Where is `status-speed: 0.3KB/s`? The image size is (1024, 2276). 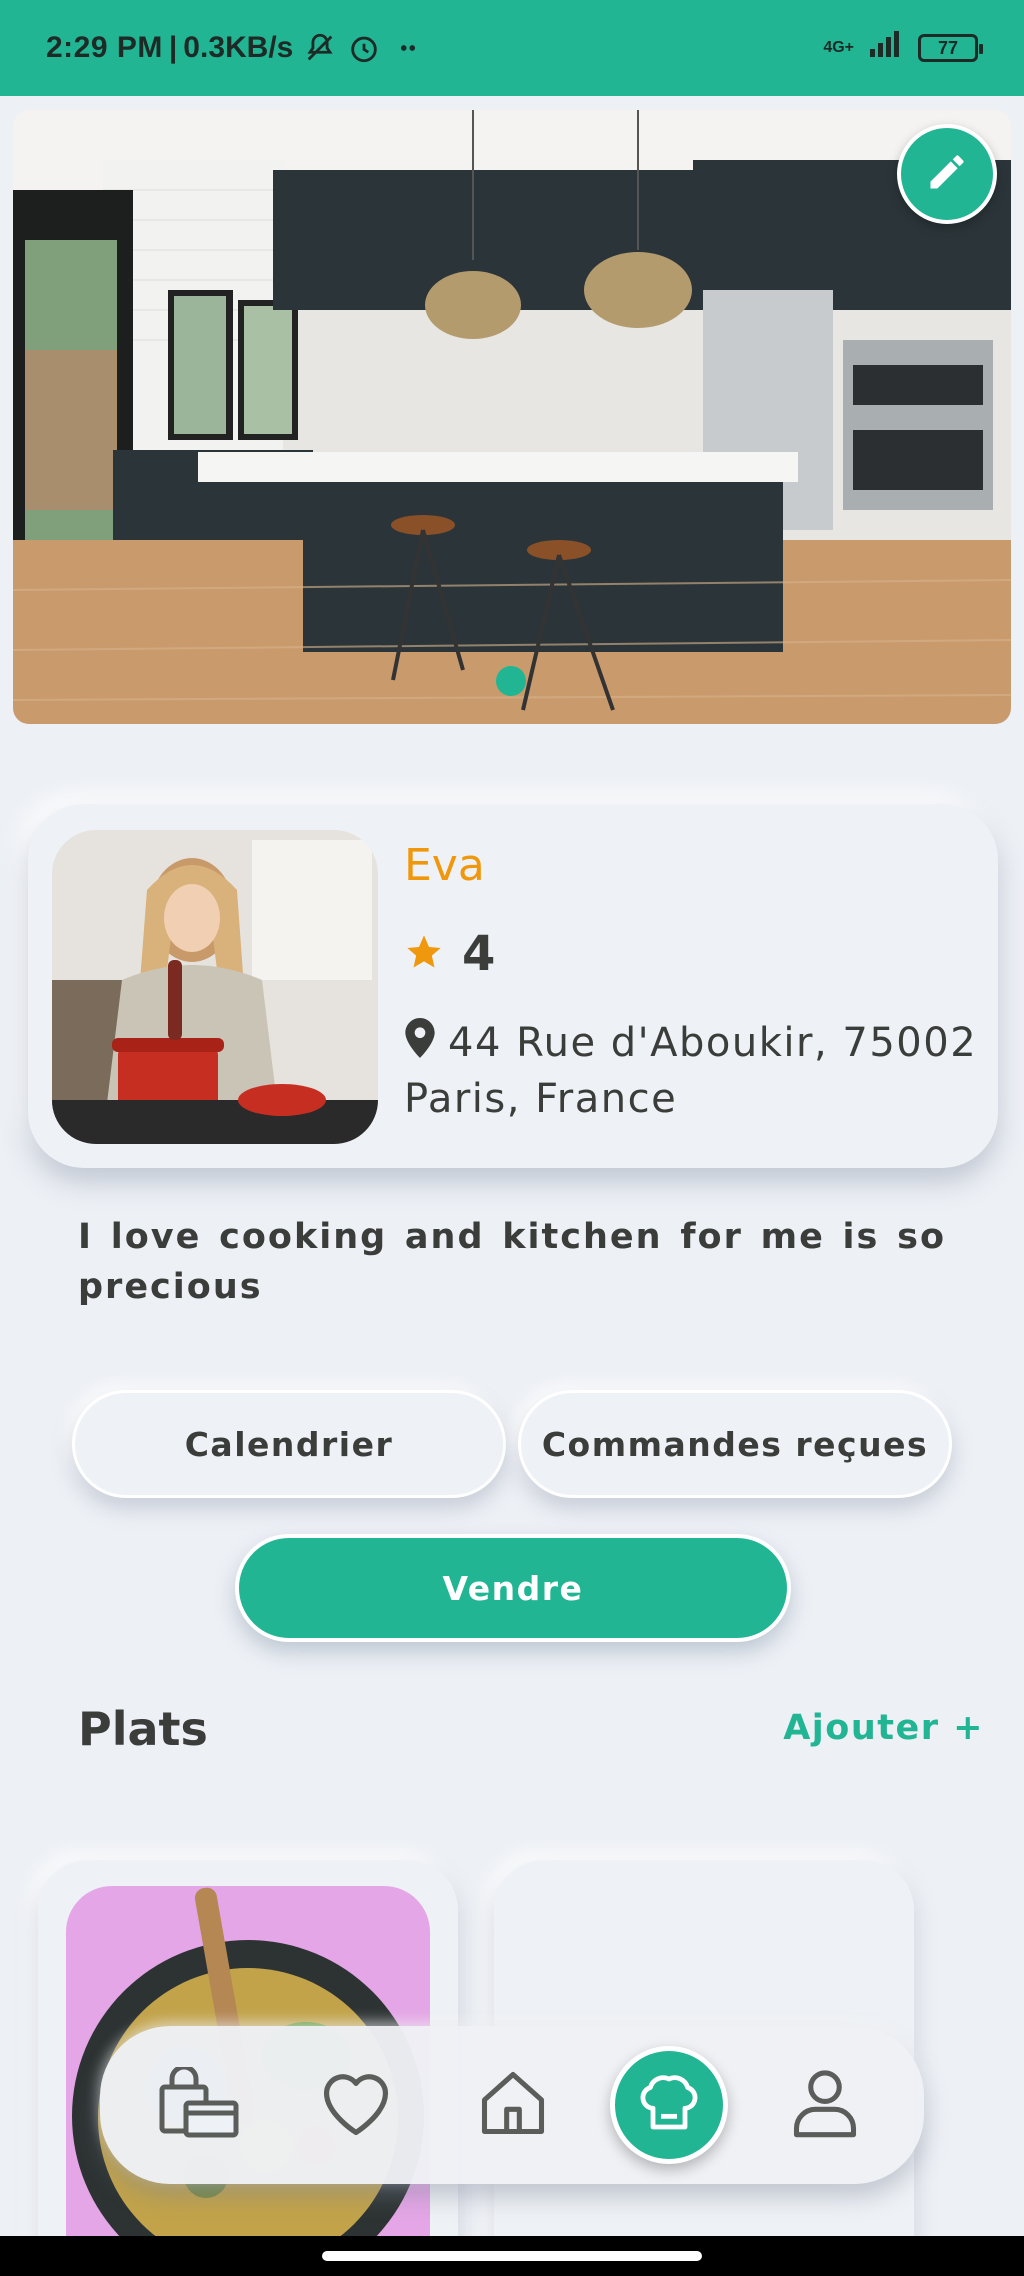
status-speed: 0.3KB/s is located at coordinates (238, 47).